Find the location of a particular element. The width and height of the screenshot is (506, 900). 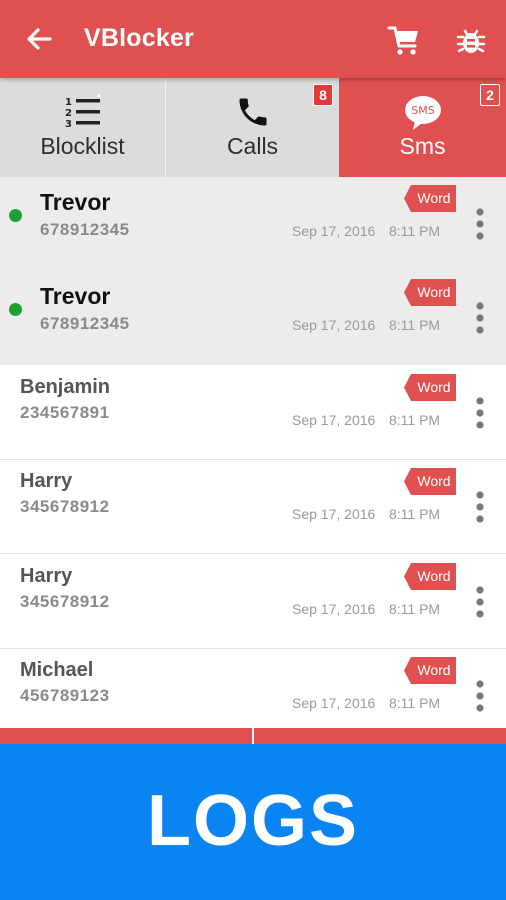

message-row: Benjamin 234567891 Word Sep 17, 2016 8:11 PM is located at coordinates (253, 413).